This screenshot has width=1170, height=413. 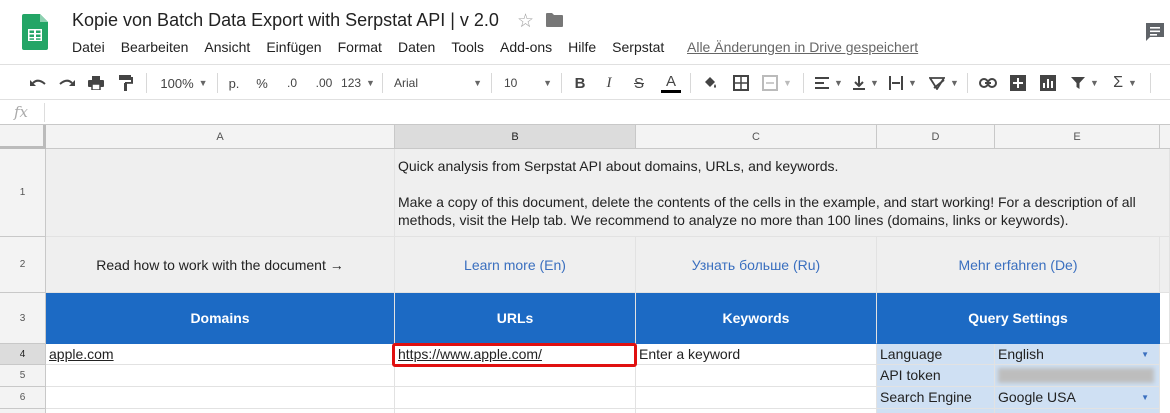 What do you see at coordinates (777, 83) in the screenshot?
I see `merge-cells-icon: ▼` at bounding box center [777, 83].